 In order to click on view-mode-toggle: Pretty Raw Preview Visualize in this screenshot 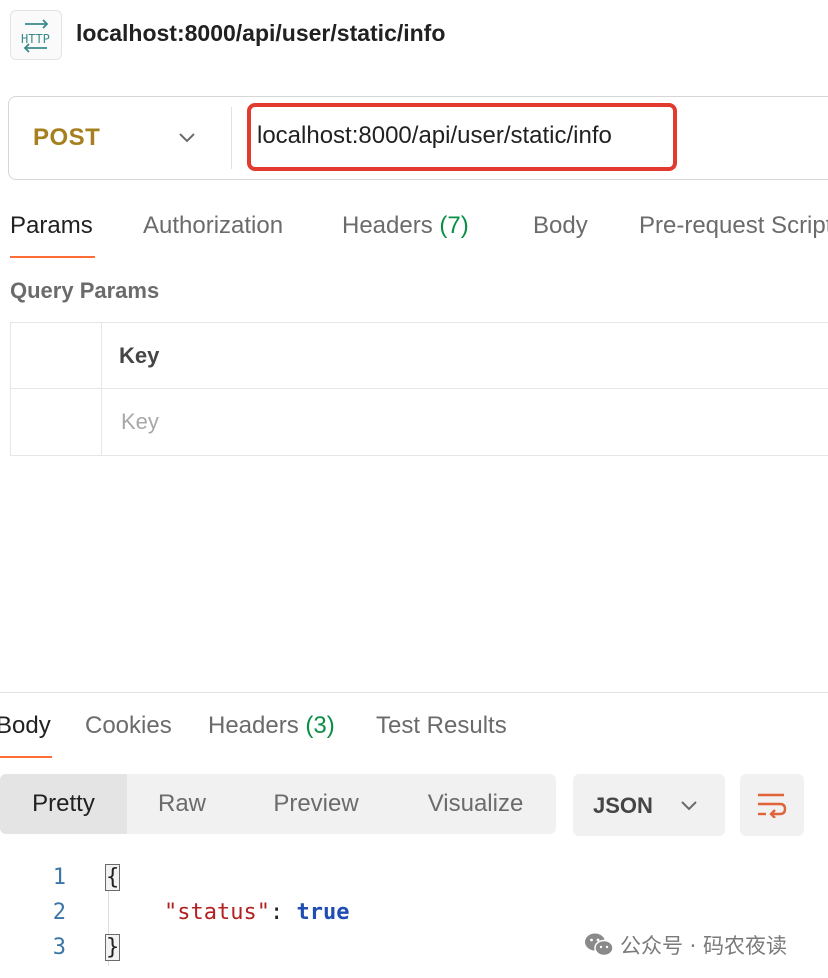, I will do `click(278, 804)`.